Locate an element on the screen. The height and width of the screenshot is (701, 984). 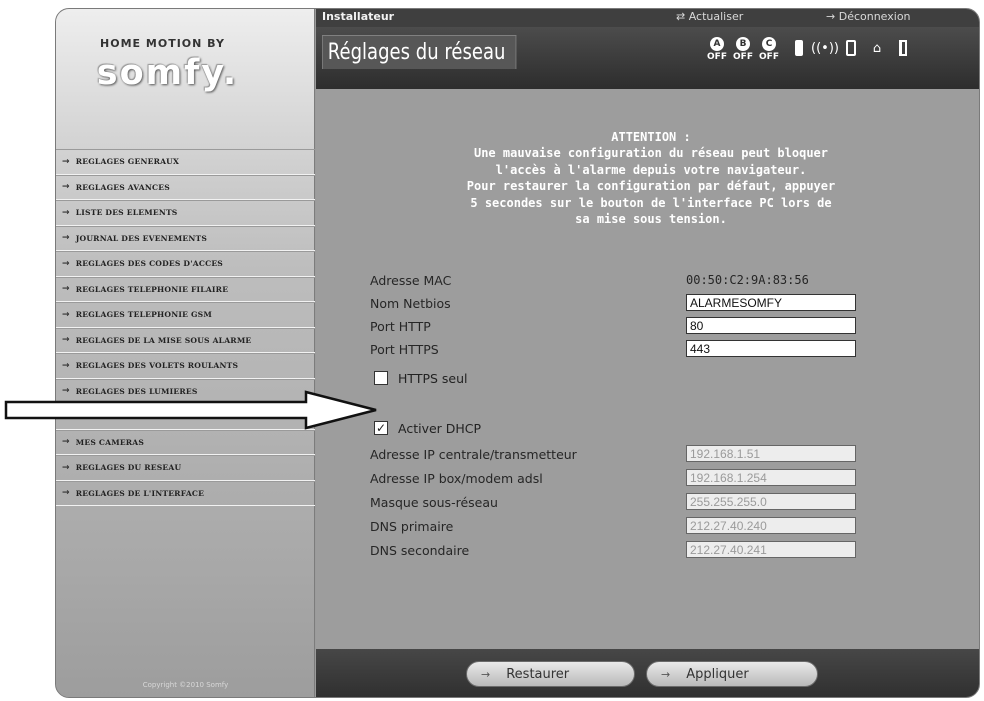
sidebar-item-mes-cameras: → MES CAMERAS is located at coordinates (185, 442).